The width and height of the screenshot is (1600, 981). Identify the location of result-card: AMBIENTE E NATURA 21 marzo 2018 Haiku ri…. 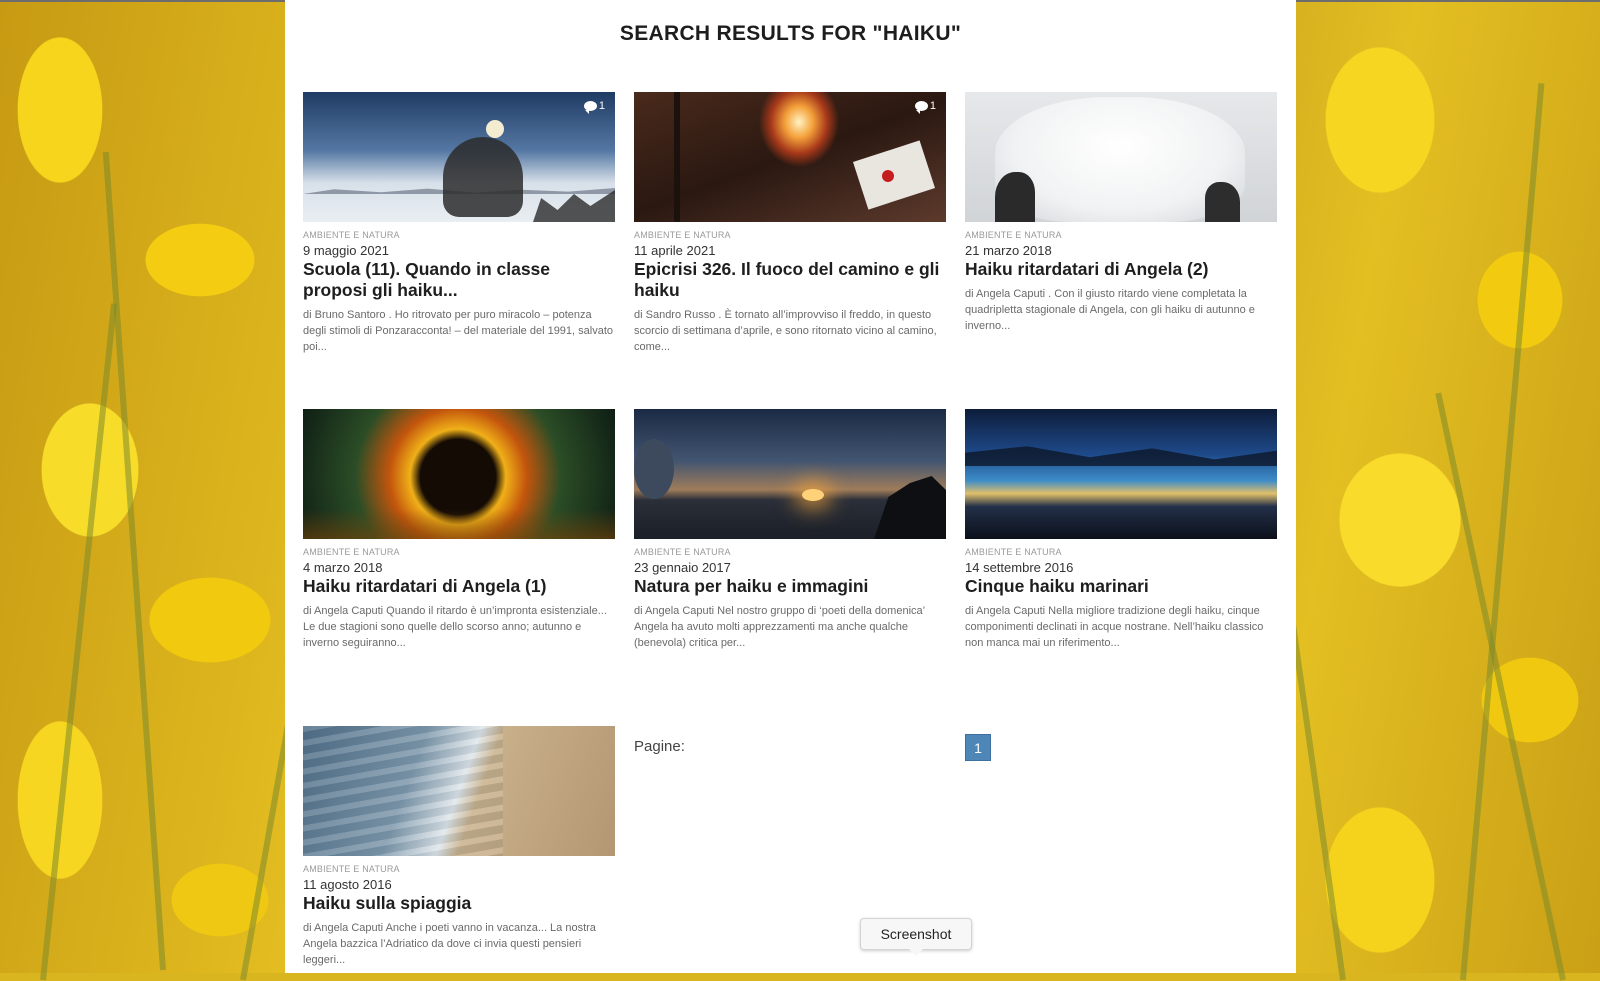
(1121, 213).